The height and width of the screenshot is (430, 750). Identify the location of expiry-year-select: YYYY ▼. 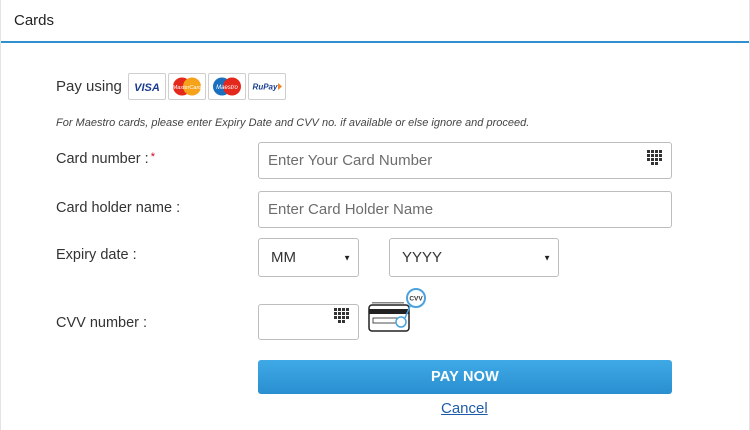
(474, 257).